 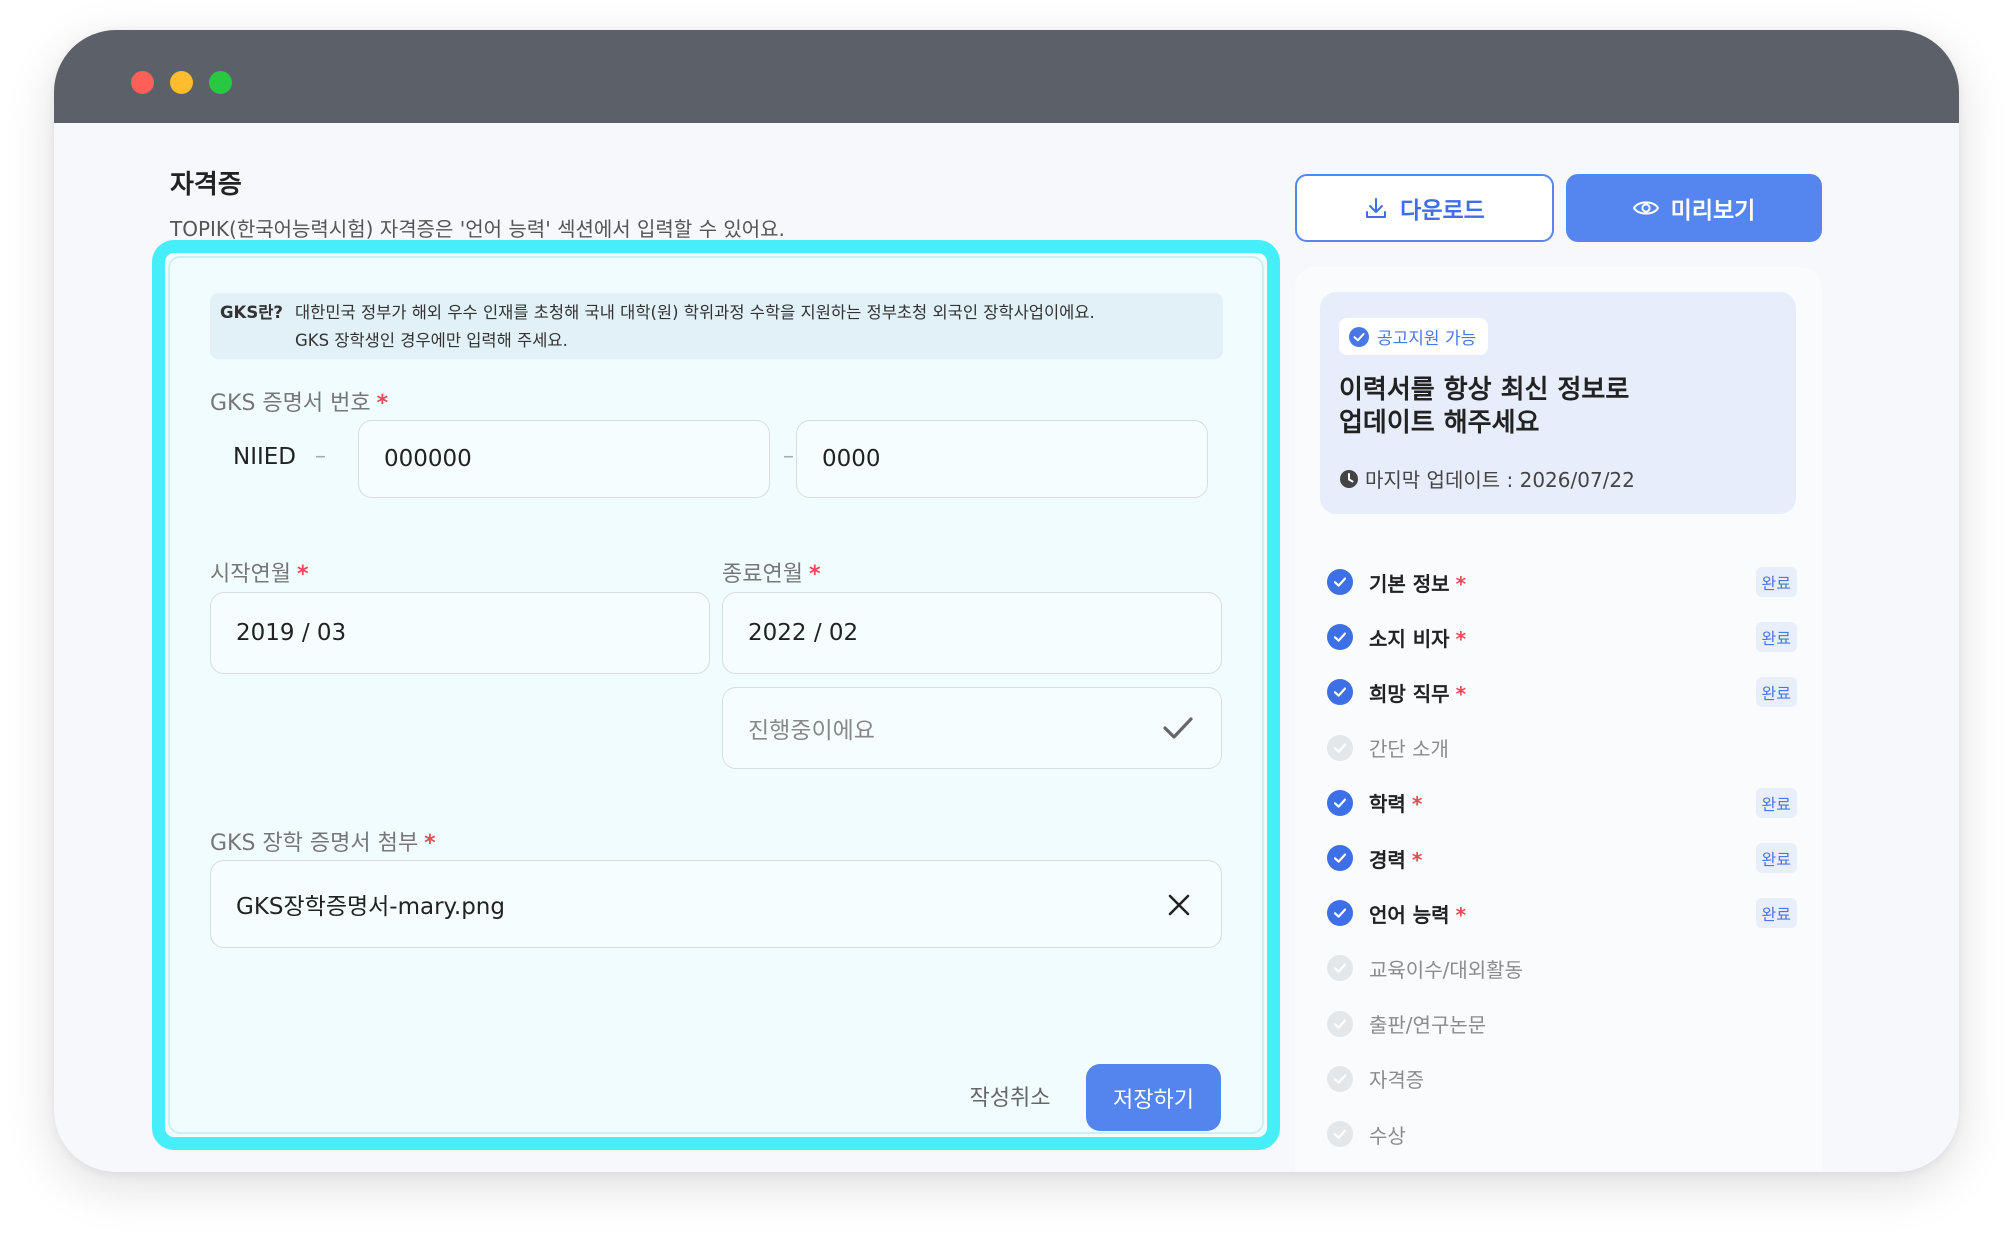 I want to click on check-circle-icon, so click(x=1359, y=336).